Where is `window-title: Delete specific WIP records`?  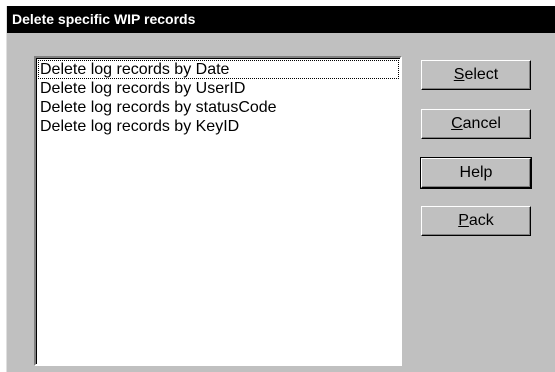
window-title: Delete specific WIP records is located at coordinates (281, 19).